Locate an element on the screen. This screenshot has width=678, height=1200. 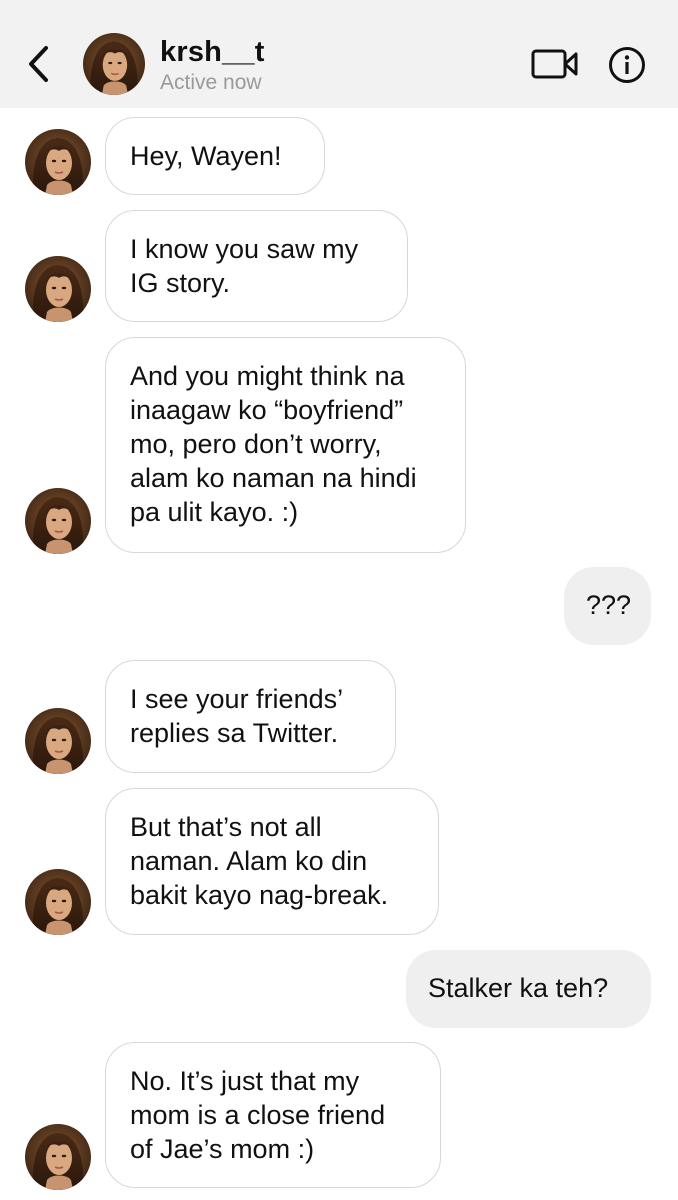
message-bubble-incoming: I know you saw my IG story. is located at coordinates (256, 266).